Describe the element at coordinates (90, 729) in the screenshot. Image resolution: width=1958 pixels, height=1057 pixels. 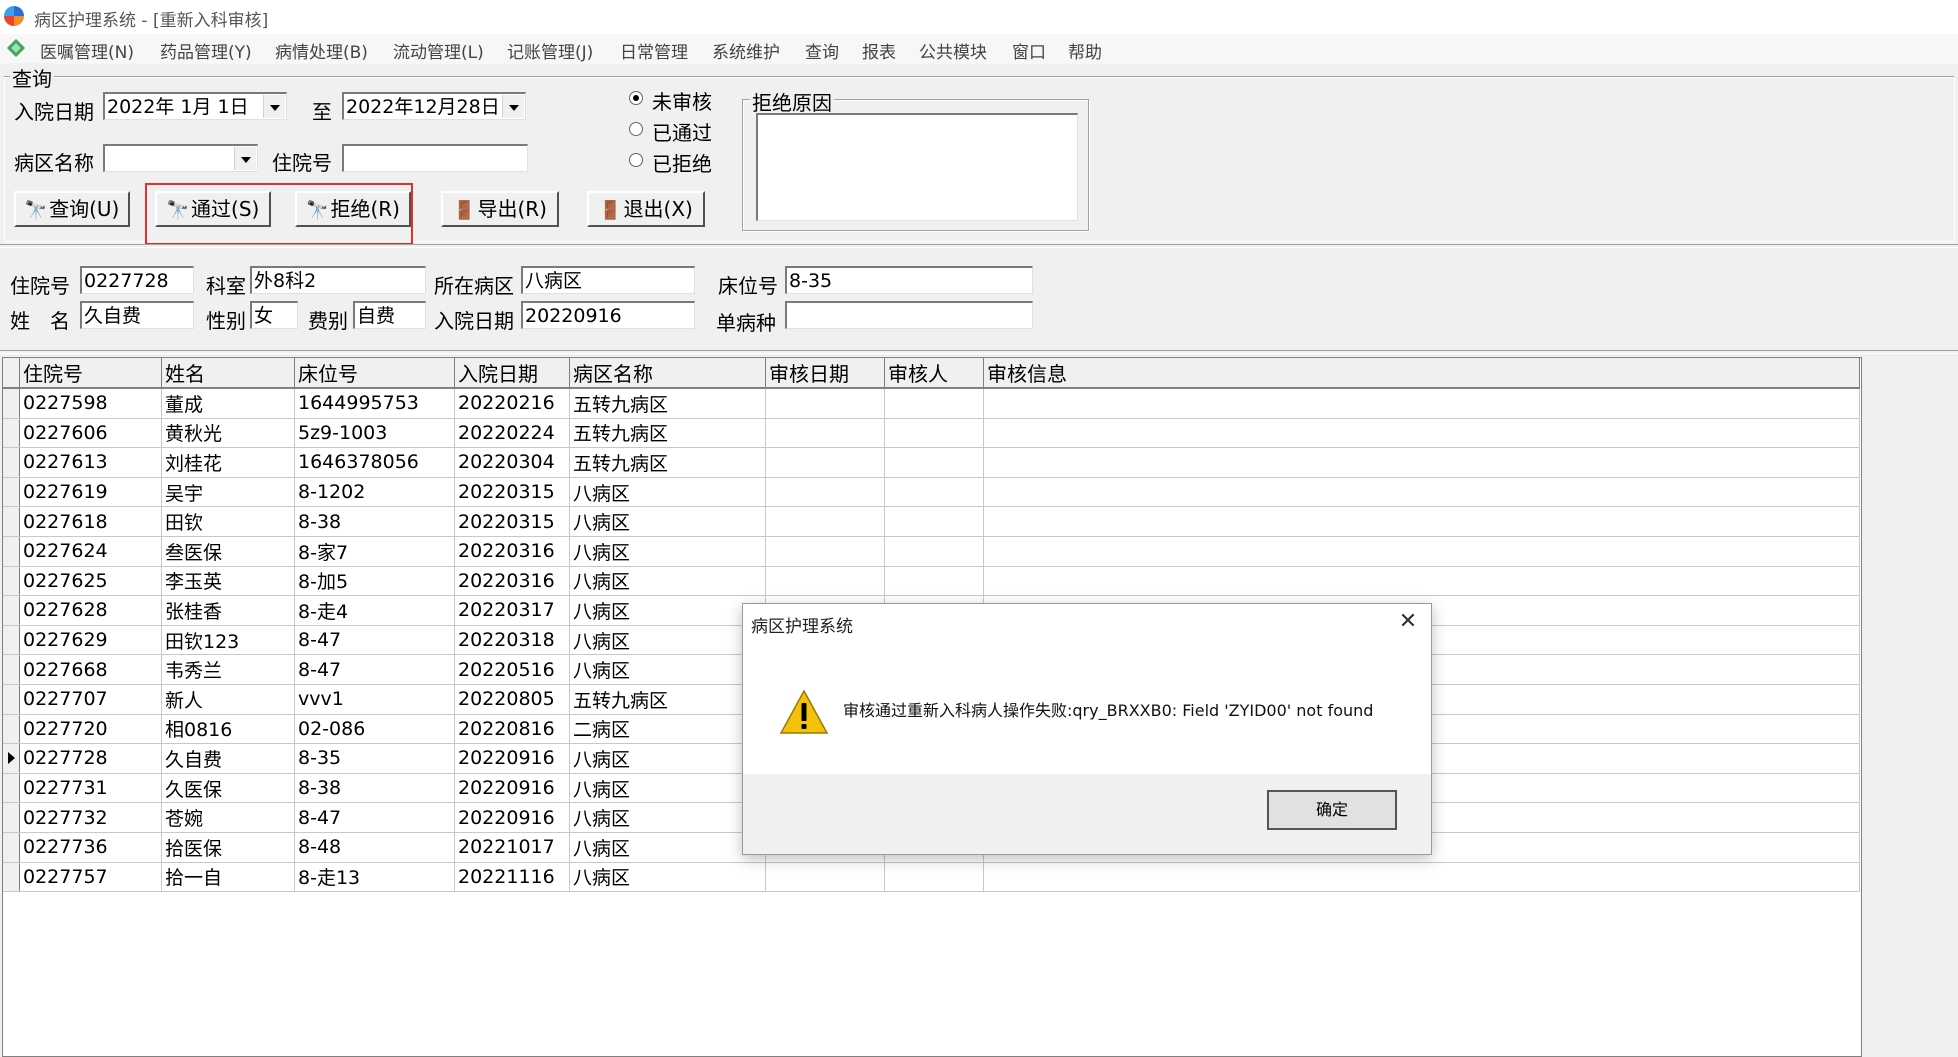
I see `table-cell: 0227720` at that location.